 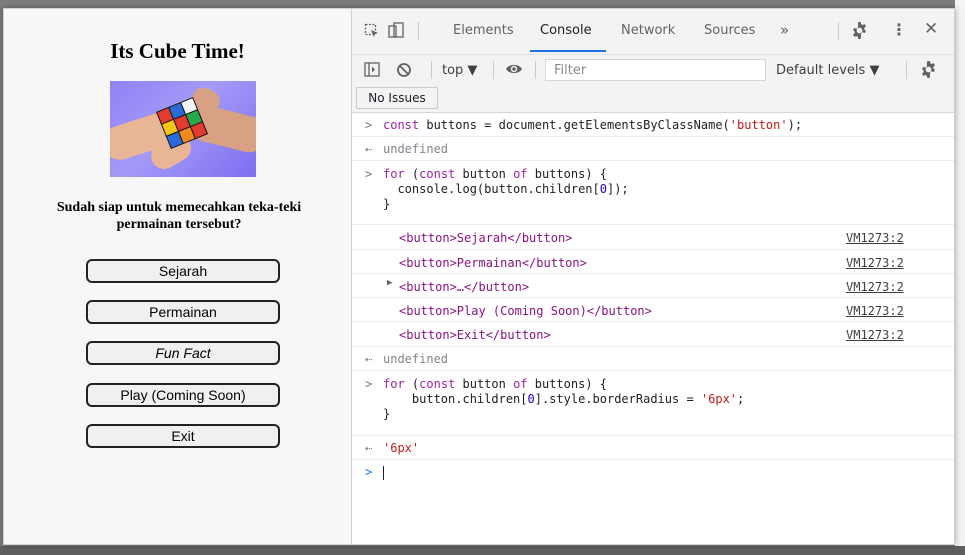 I want to click on result-value: '6px', so click(x=401, y=448).